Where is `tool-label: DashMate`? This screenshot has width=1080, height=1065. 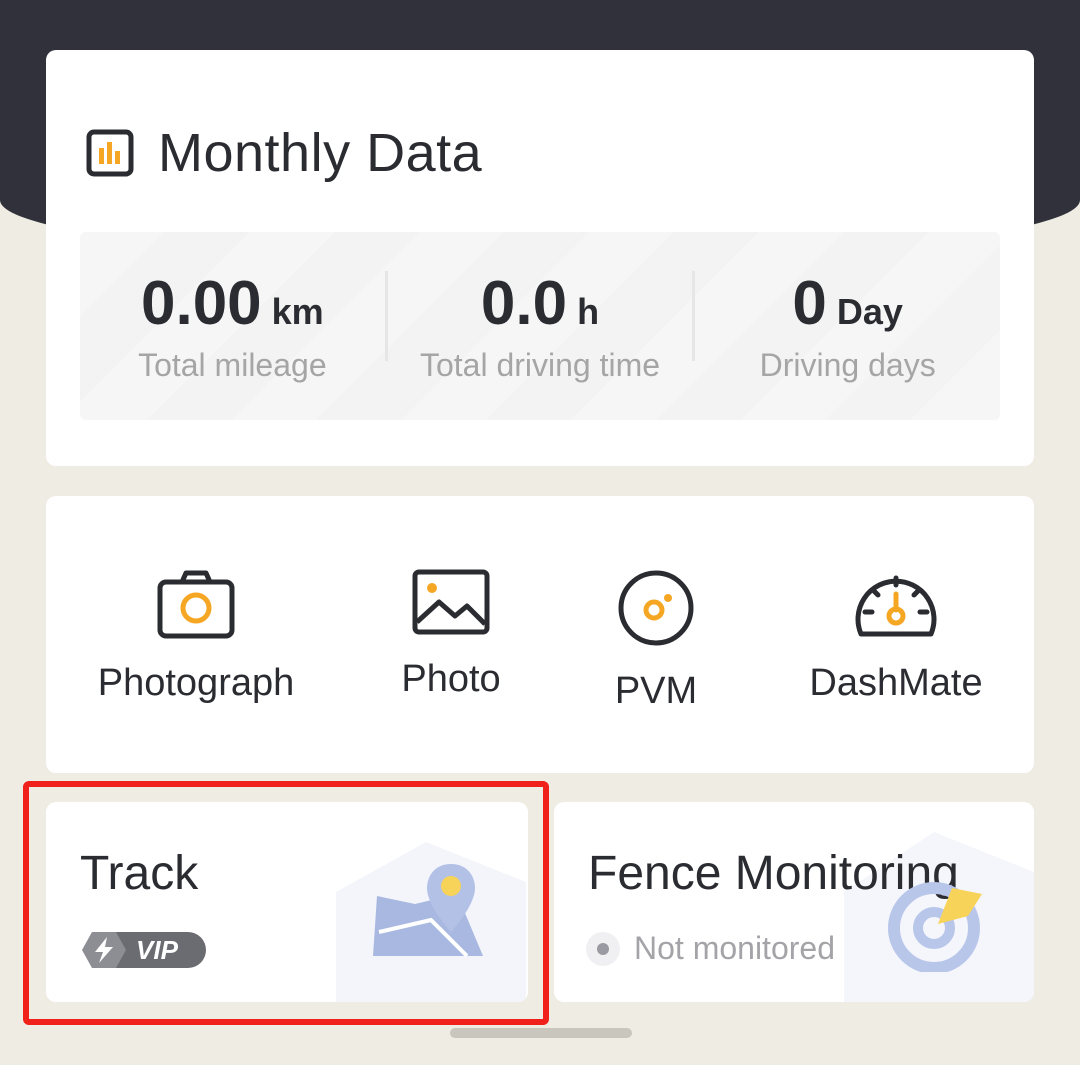 tool-label: DashMate is located at coordinates (896, 683).